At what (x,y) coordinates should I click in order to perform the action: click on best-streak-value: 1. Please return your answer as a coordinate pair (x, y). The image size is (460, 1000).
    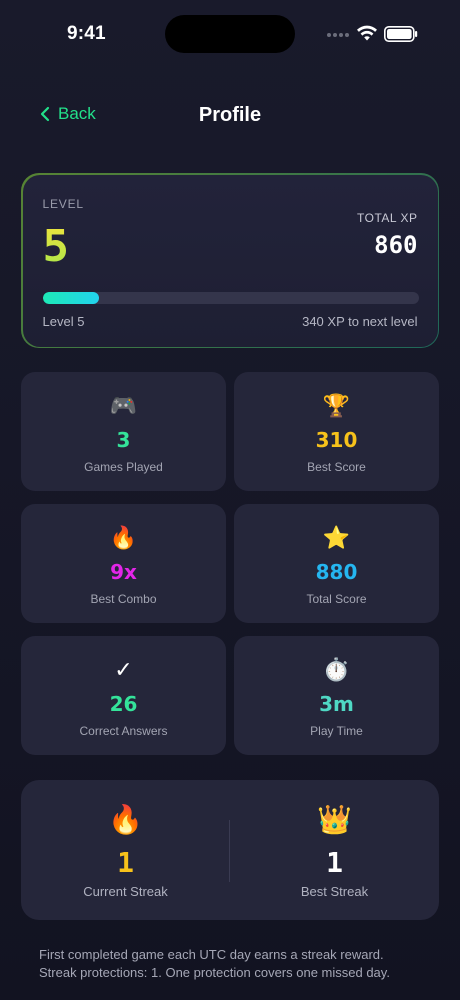
    Looking at the image, I should click on (334, 862).